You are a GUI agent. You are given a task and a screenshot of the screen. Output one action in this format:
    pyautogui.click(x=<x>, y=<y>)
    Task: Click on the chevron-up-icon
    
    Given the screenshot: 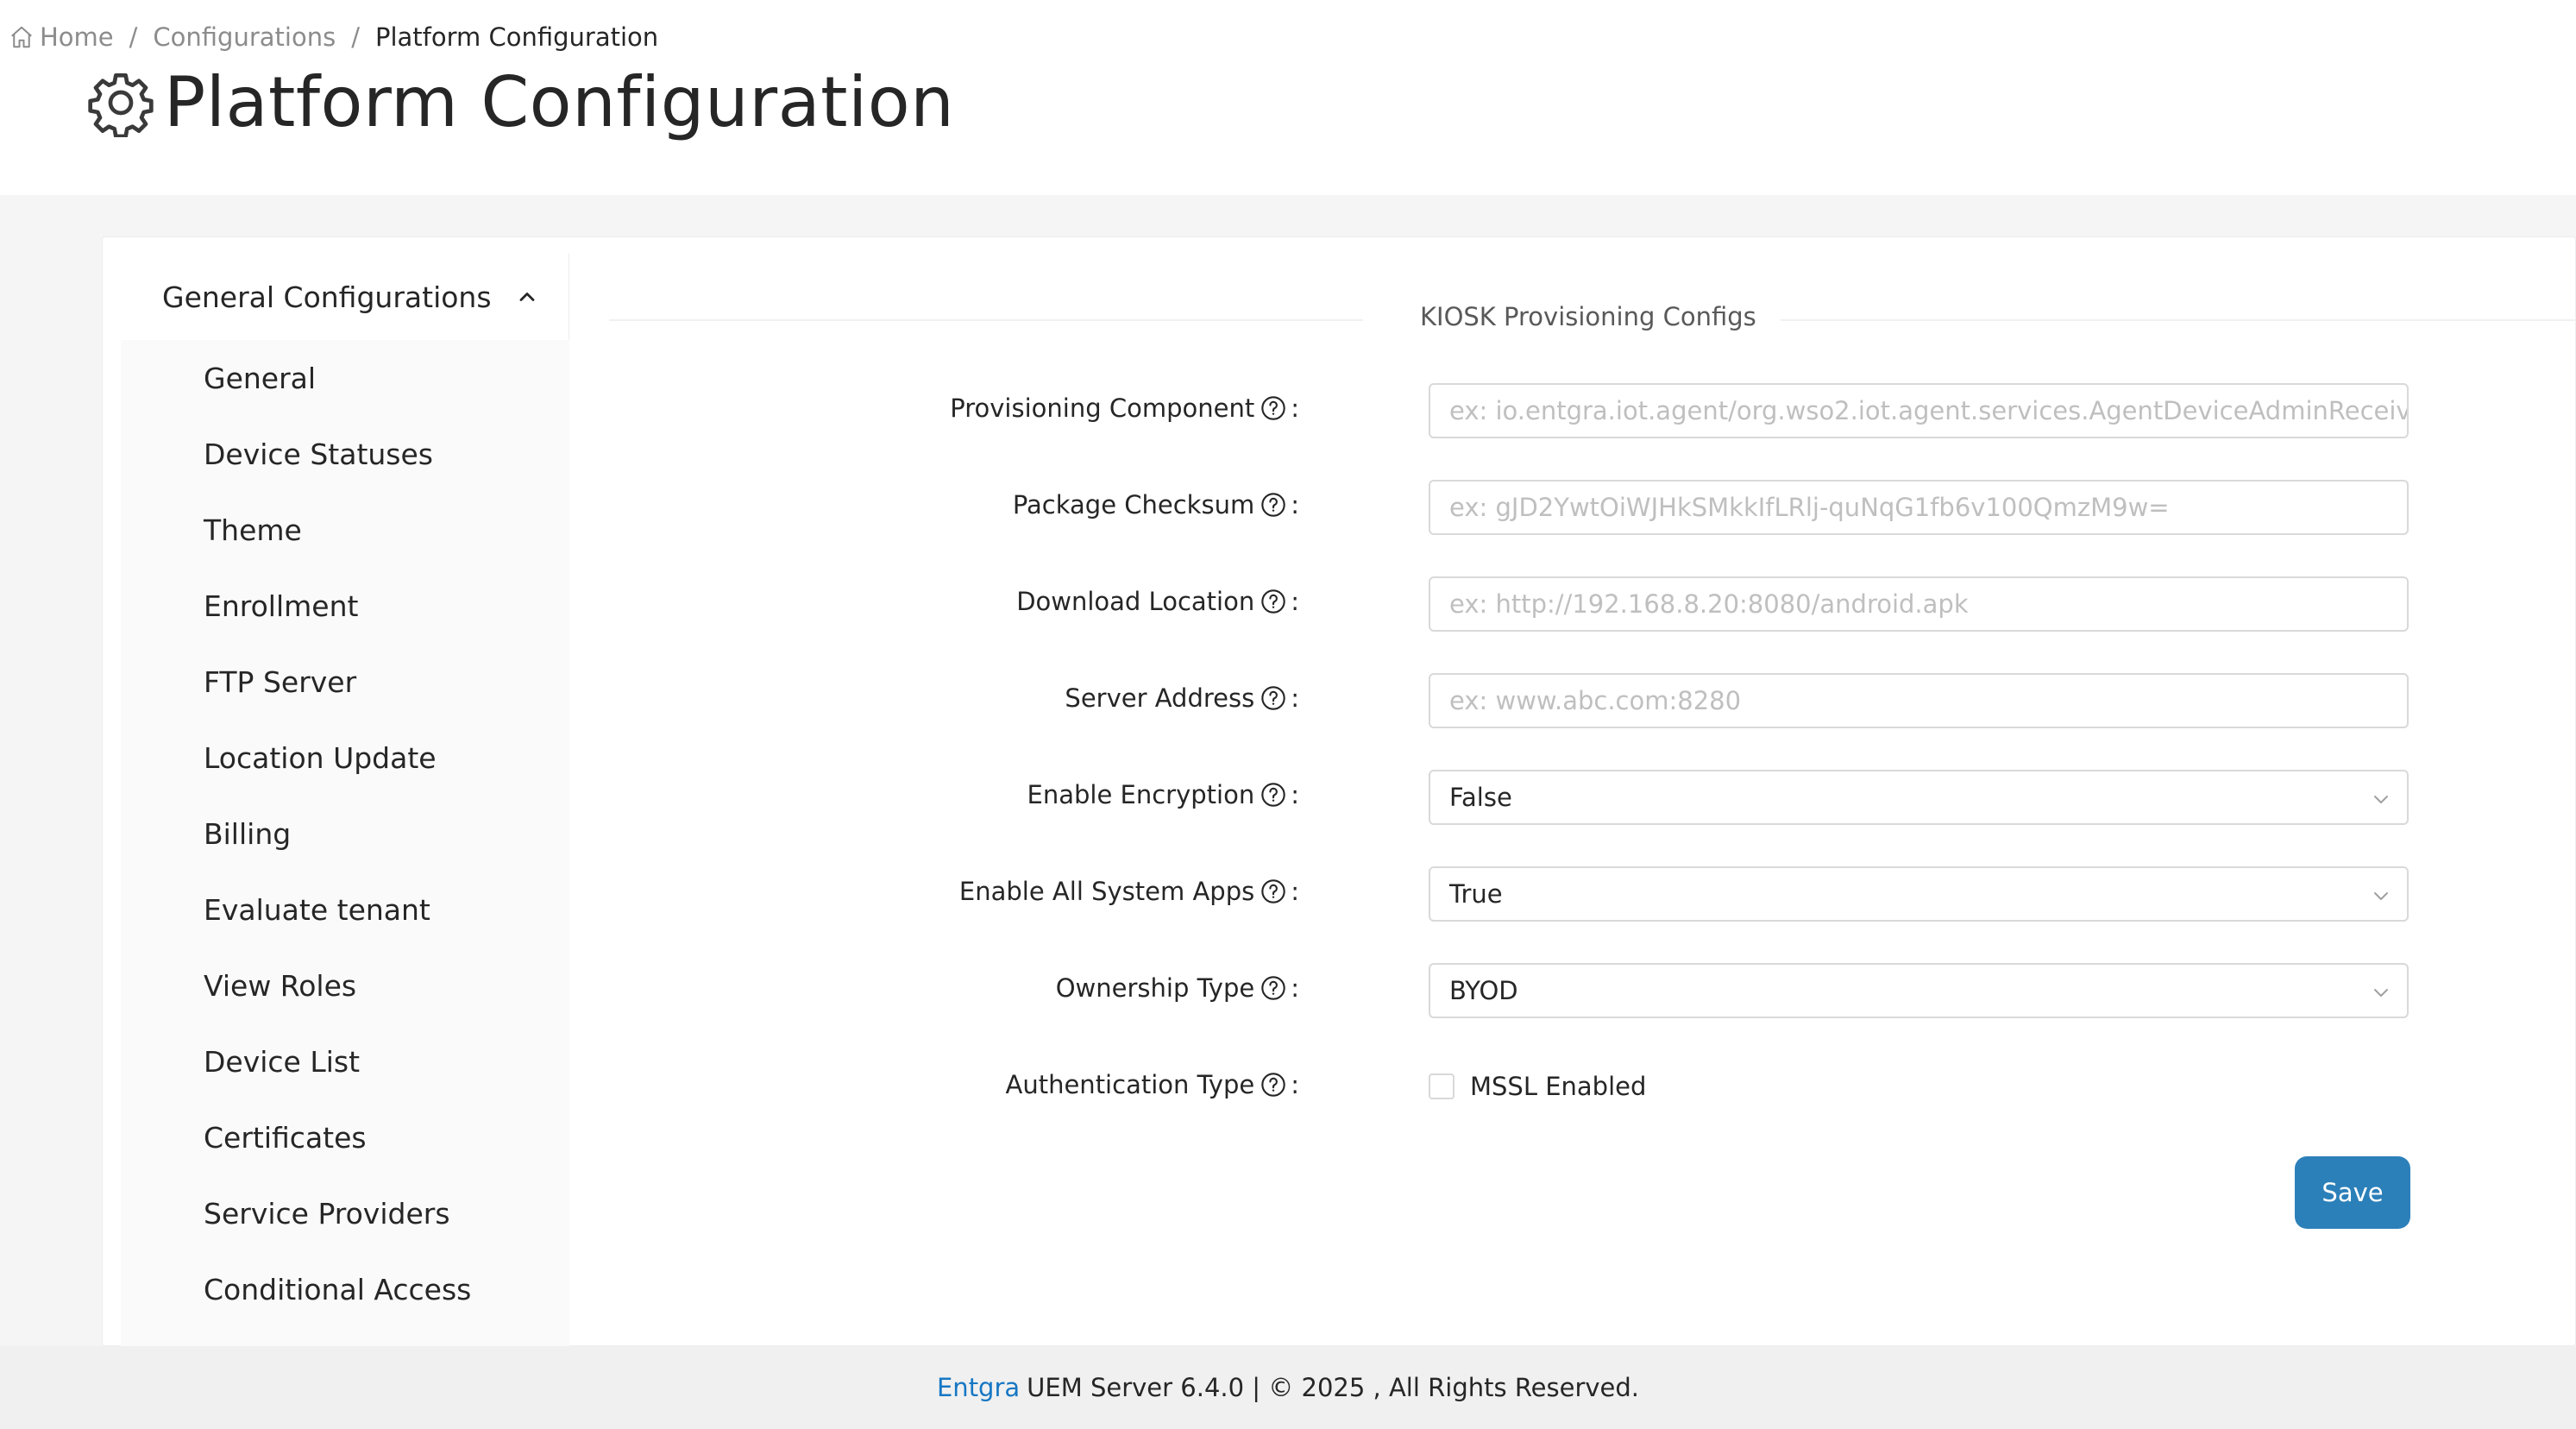 What is the action you would take?
    pyautogui.click(x=527, y=297)
    